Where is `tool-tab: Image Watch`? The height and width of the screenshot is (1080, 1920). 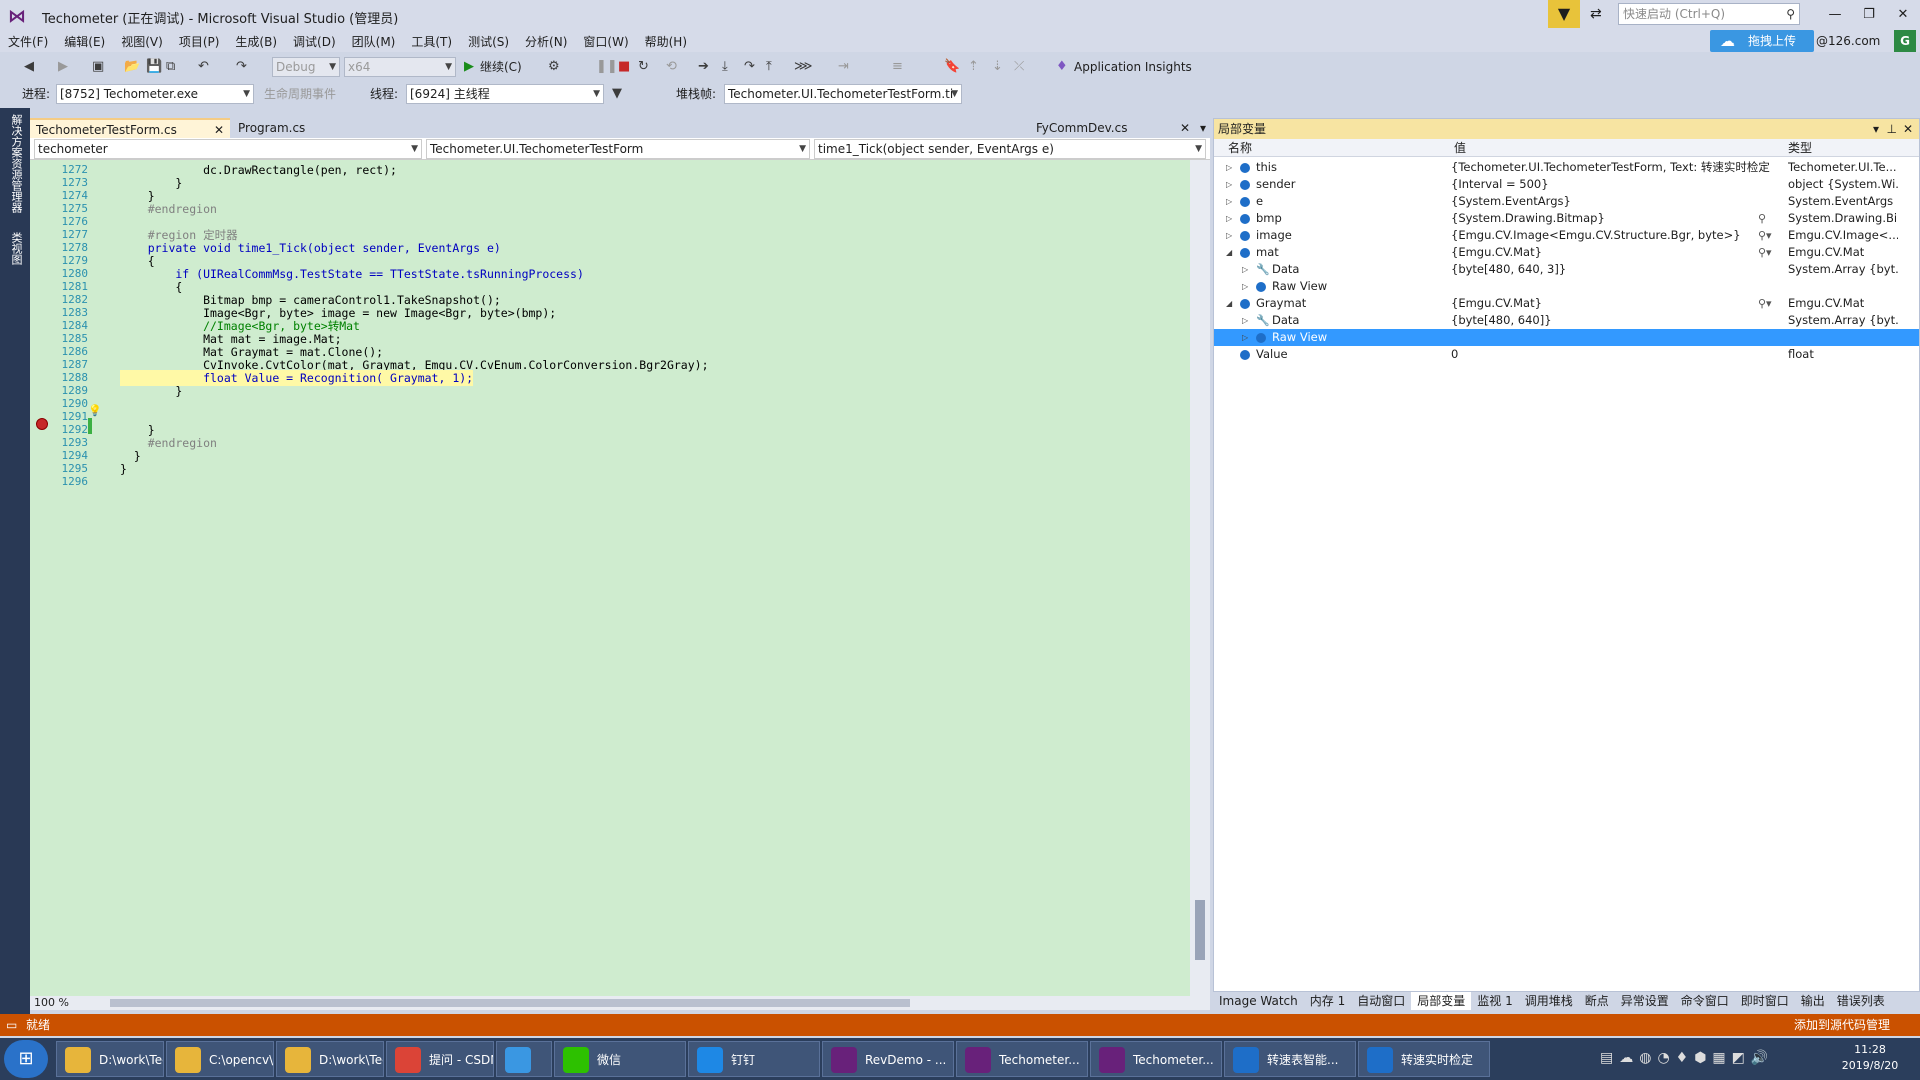 tool-tab: Image Watch is located at coordinates (1258, 1001).